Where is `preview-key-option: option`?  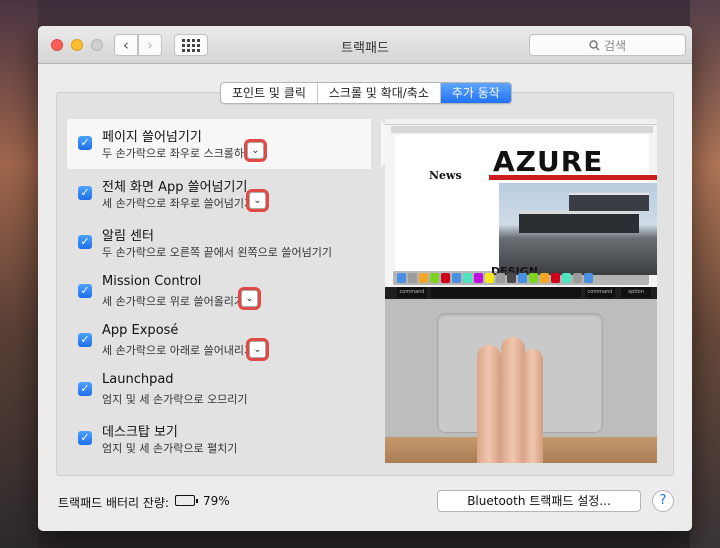 preview-key-option: option is located at coordinates (636, 292).